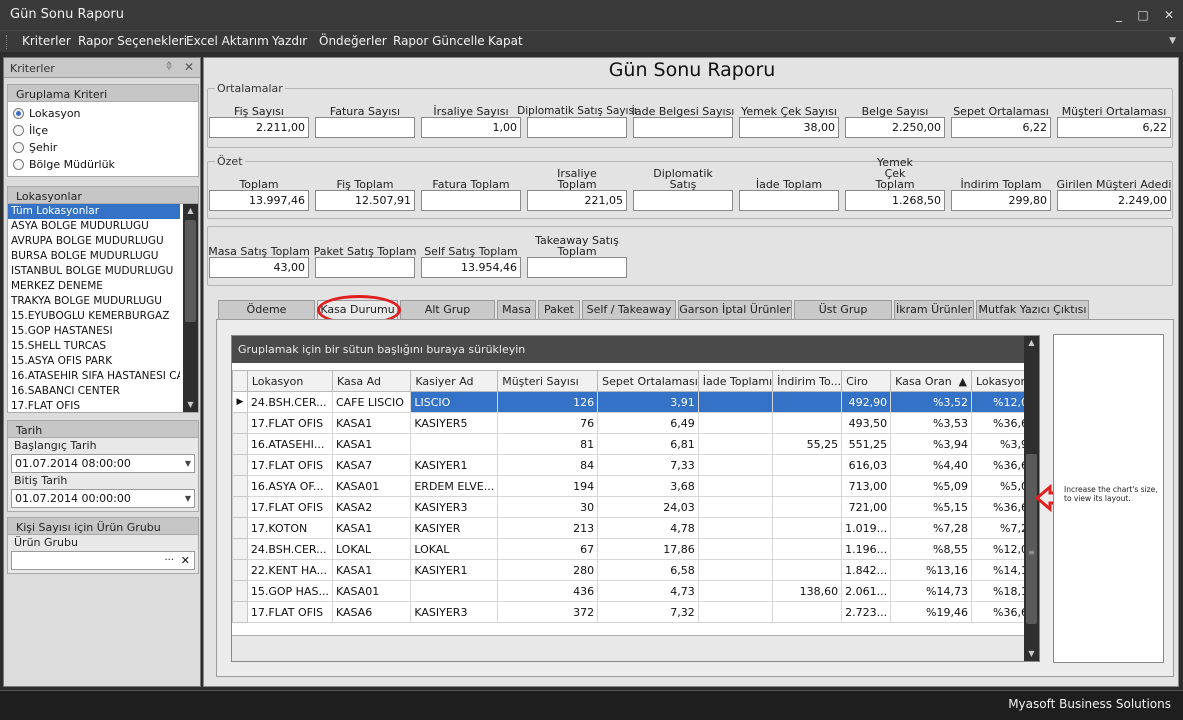 The width and height of the screenshot is (1183, 720). What do you see at coordinates (289, 381) in the screenshot?
I see `col-header-lokasyon: Lokasyon` at bounding box center [289, 381].